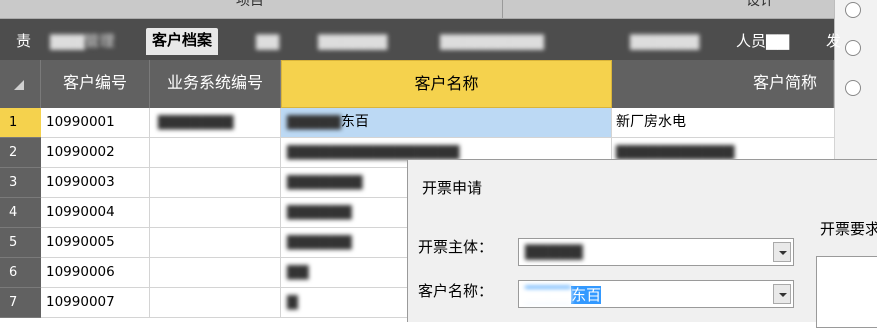 The height and width of the screenshot is (328, 877). I want to click on tab-0: 责, so click(23, 42).